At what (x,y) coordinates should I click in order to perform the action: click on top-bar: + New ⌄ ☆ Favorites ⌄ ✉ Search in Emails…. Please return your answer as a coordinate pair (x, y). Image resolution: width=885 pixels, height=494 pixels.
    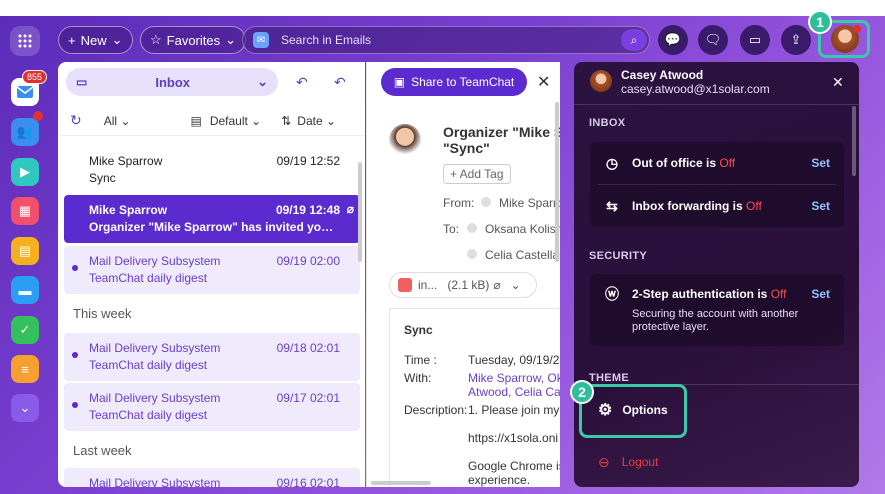
    Looking at the image, I should click on (442, 37).